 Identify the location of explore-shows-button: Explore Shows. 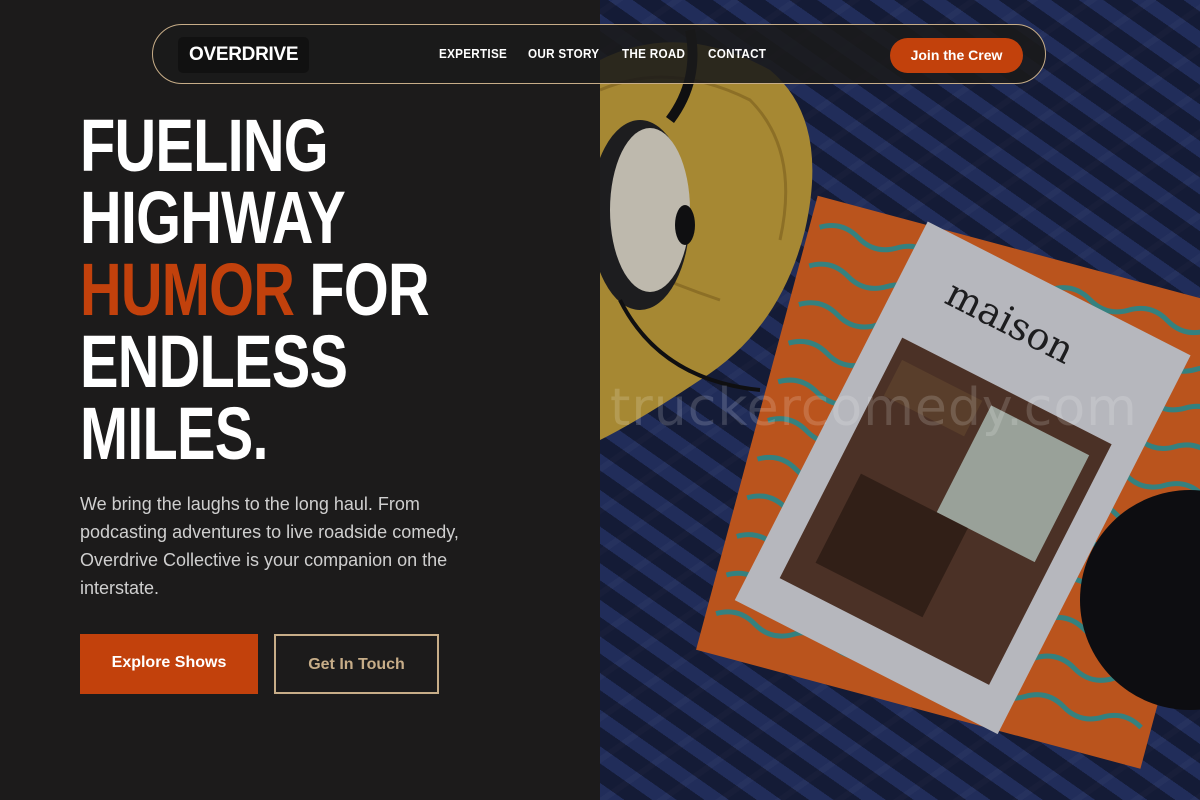
(169, 664).